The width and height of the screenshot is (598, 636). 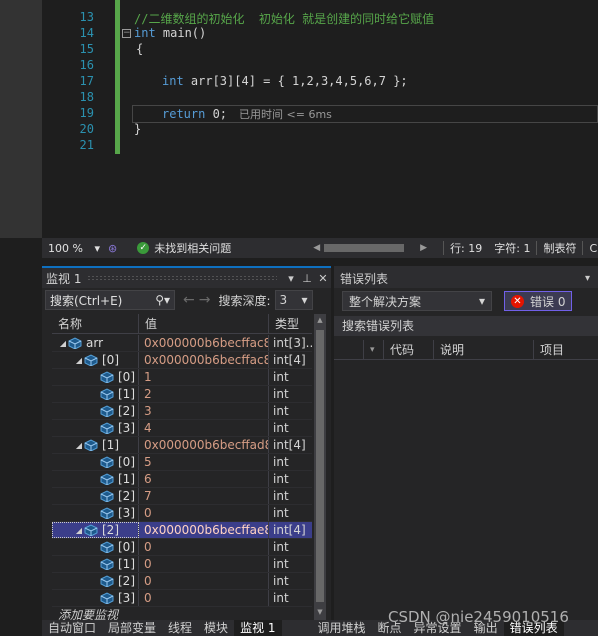 What do you see at coordinates (559, 248) in the screenshot?
I see `indent-mode: 制表符` at bounding box center [559, 248].